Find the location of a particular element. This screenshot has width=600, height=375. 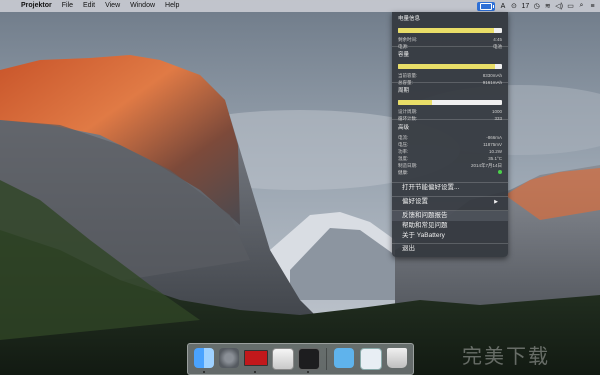

about-item: 关于 YaBattery is located at coordinates (452, 236).